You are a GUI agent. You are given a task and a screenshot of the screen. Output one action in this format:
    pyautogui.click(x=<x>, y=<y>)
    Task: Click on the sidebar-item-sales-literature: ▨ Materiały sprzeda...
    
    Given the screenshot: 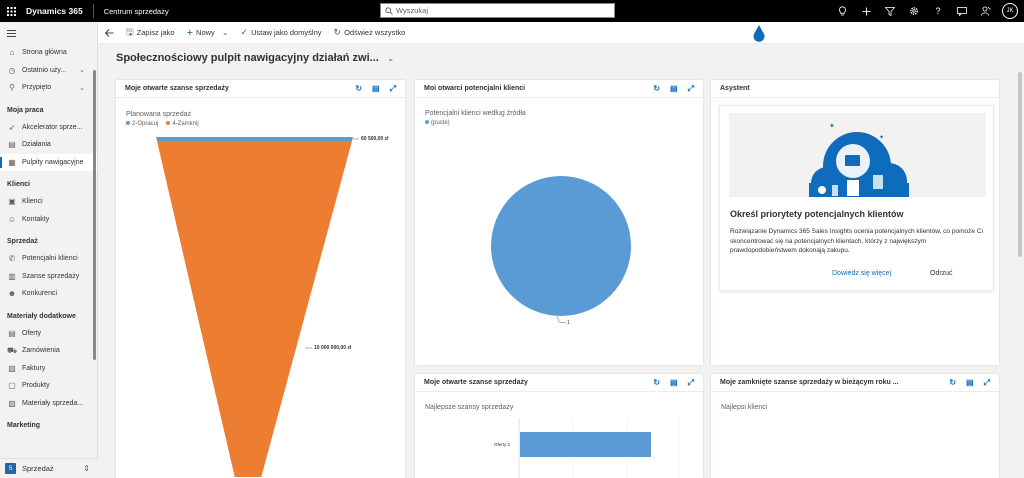 What is the action you would take?
    pyautogui.click(x=48, y=404)
    